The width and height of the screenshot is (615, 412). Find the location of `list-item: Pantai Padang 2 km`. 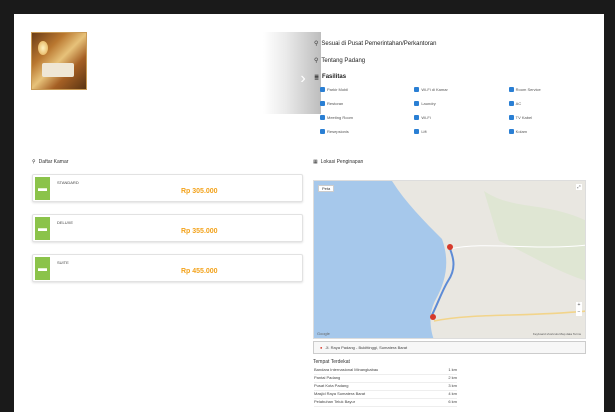

list-item: Pantai Padang 2 km is located at coordinates (385, 379).